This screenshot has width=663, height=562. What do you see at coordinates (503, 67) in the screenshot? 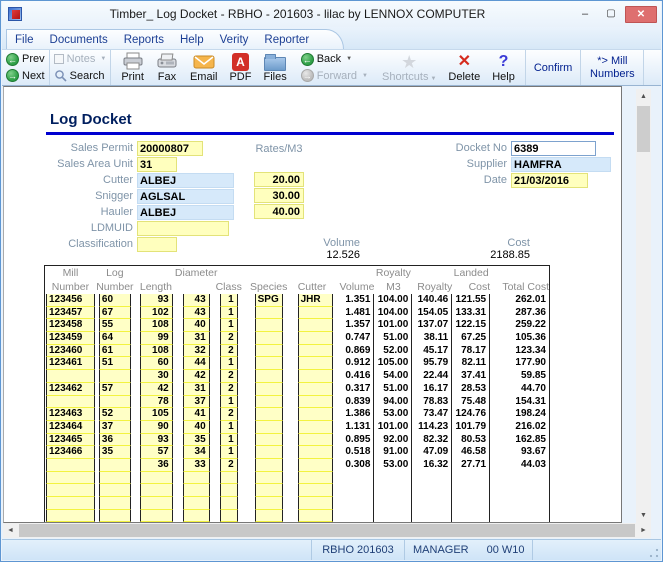
I see `help-button: ? Help` at bounding box center [503, 67].